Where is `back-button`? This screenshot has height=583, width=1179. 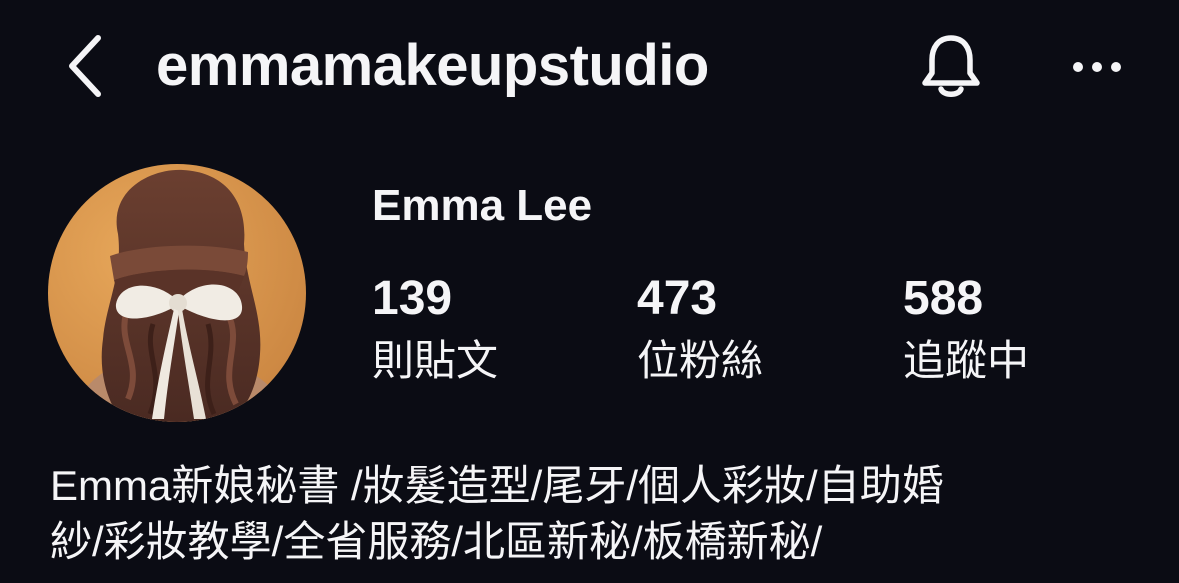 back-button is located at coordinates (84, 66).